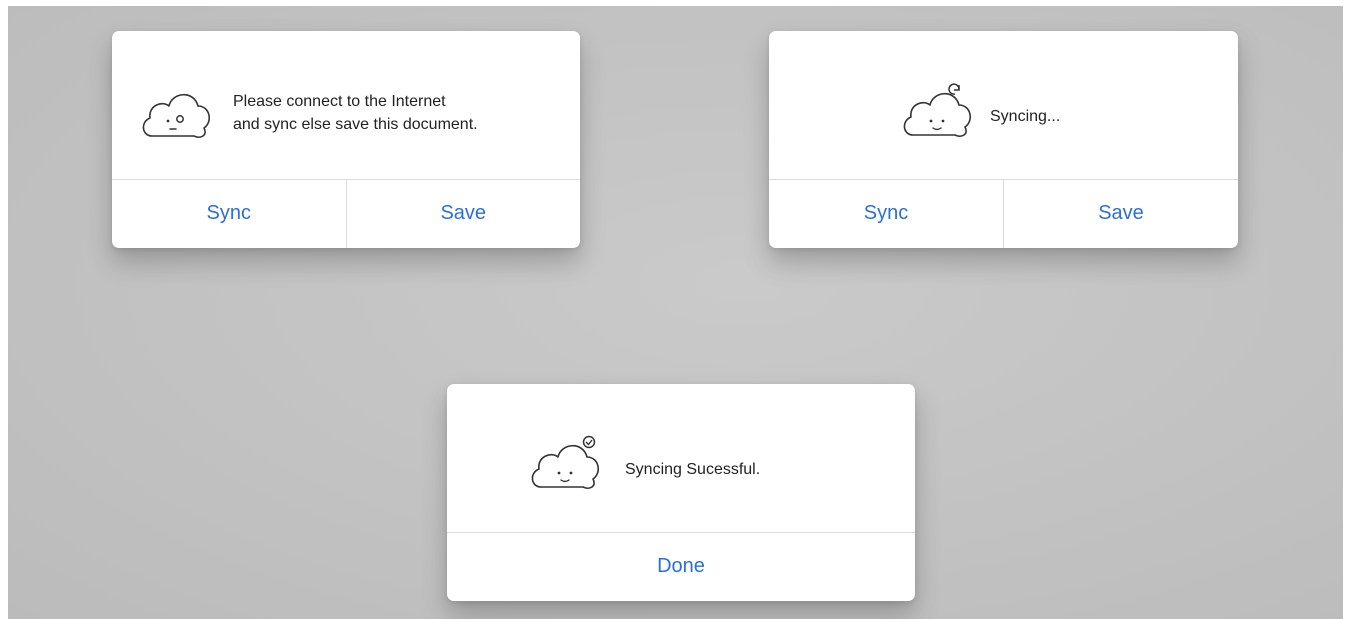 This screenshot has width=1346, height=619. I want to click on message-line-1: Please connect to the Internet, so click(339, 101).